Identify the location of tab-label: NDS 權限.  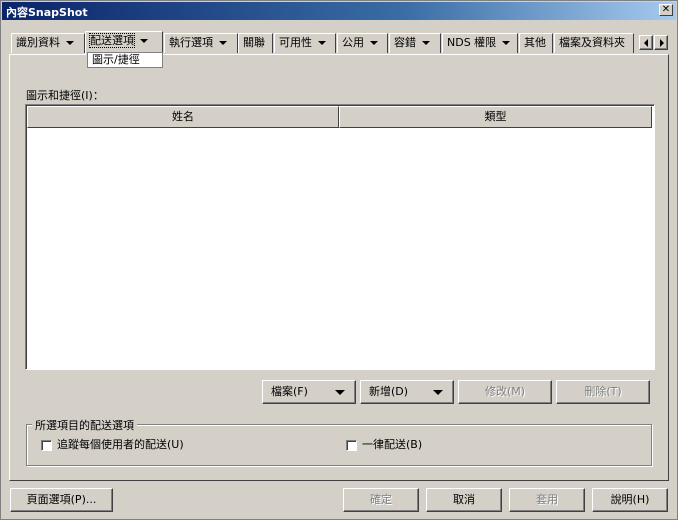
(472, 42).